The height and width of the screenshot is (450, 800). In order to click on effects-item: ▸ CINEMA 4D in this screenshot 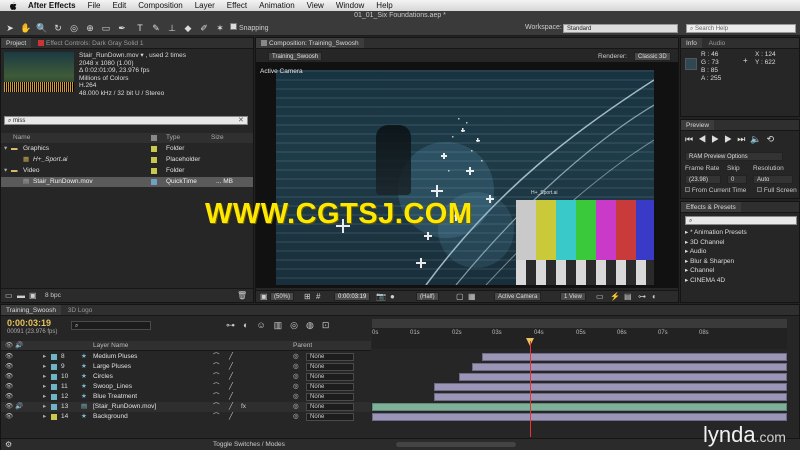, I will do `click(716, 281)`.